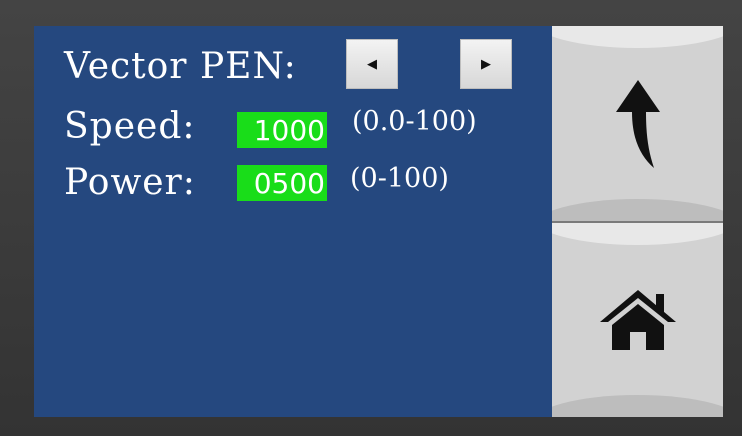  I want to click on button-divider, so click(637, 222).